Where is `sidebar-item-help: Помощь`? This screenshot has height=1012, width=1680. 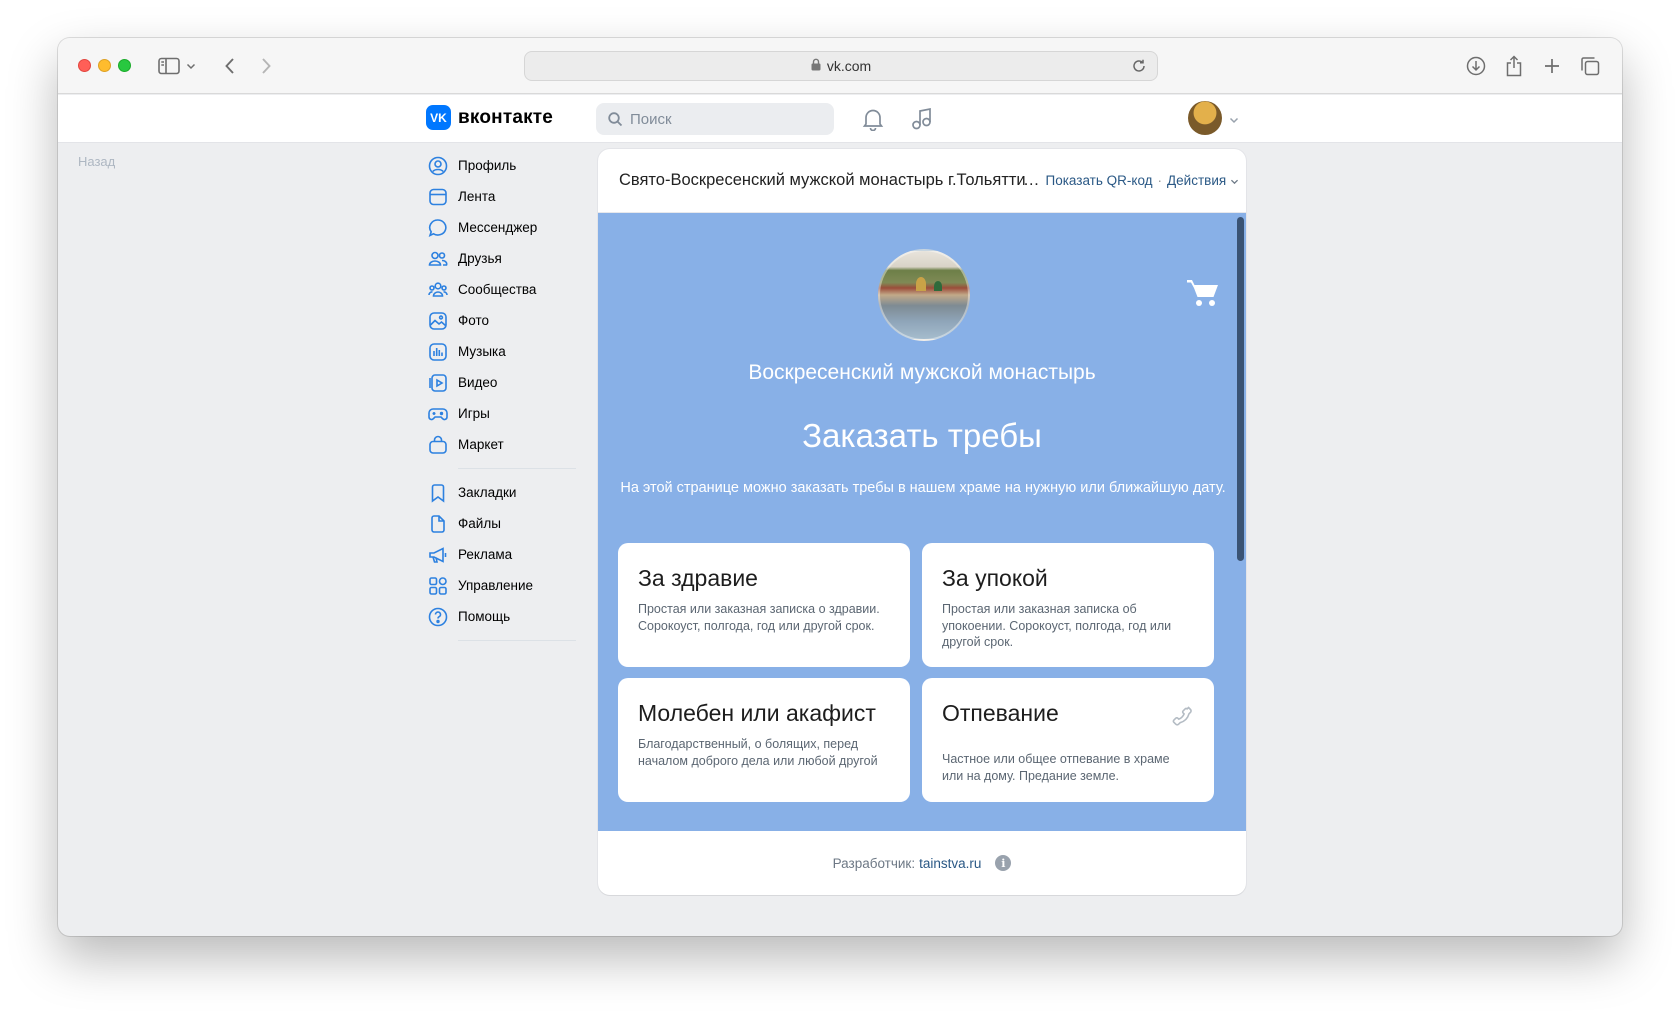
sidebar-item-help: Помощь is located at coordinates (518, 616).